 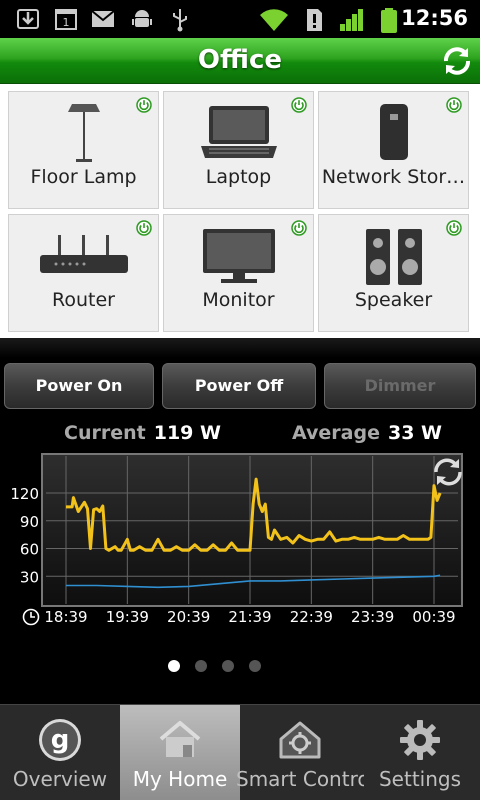 I want to click on tab-label: Settings, so click(x=420, y=779).